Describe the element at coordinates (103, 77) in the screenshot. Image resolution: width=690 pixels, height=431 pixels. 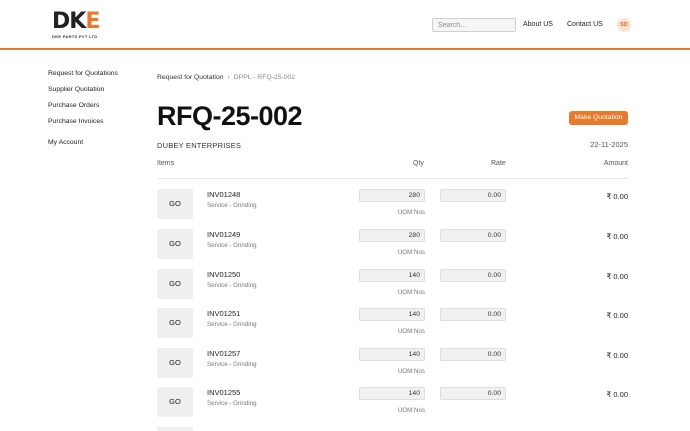
I see `sidebar-item-request-for-quotations: Request for Quotations` at that location.